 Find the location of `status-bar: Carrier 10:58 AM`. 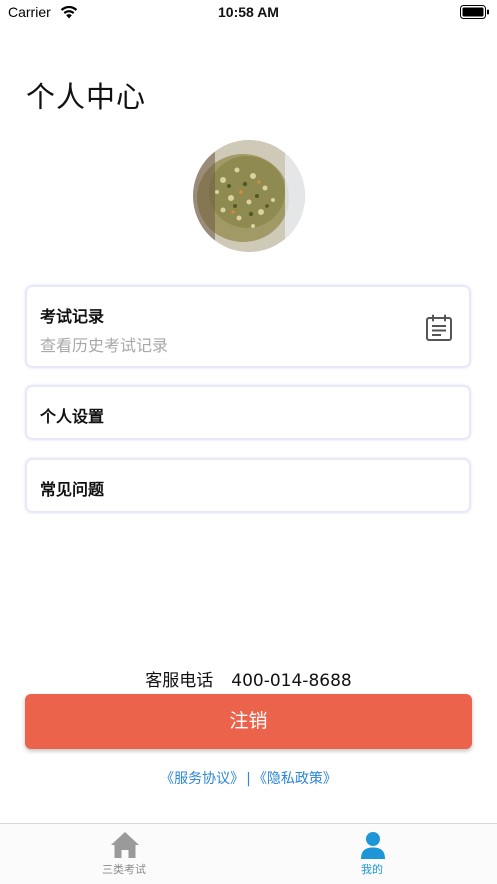

status-bar: Carrier 10:58 AM is located at coordinates (248, 13).